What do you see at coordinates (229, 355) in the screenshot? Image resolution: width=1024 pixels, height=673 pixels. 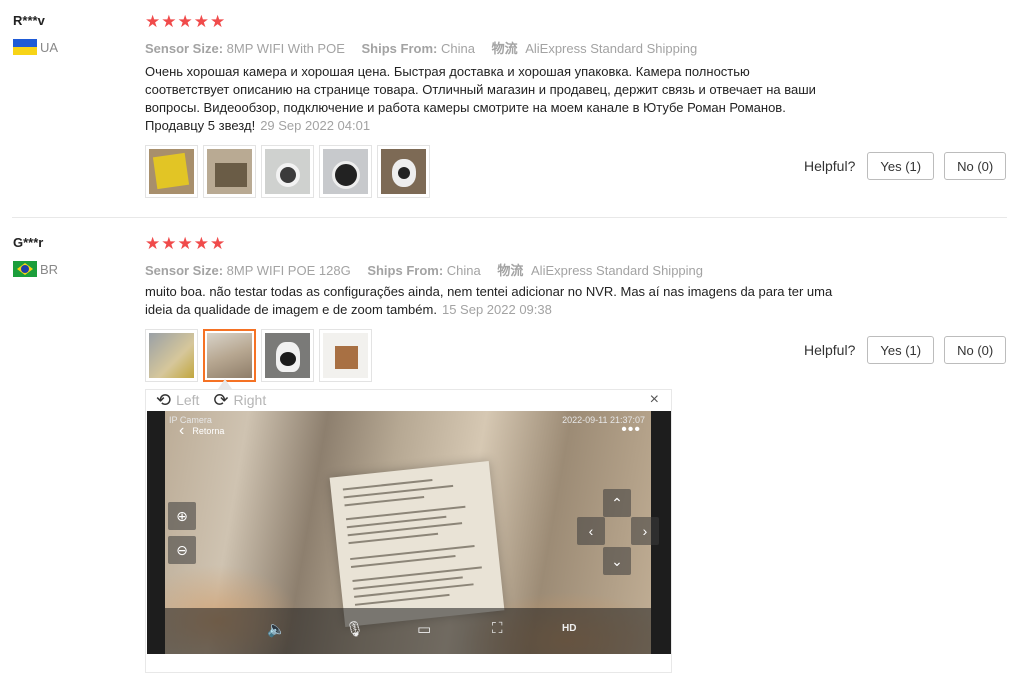 I see `review-photo-thumbnail-selected` at bounding box center [229, 355].